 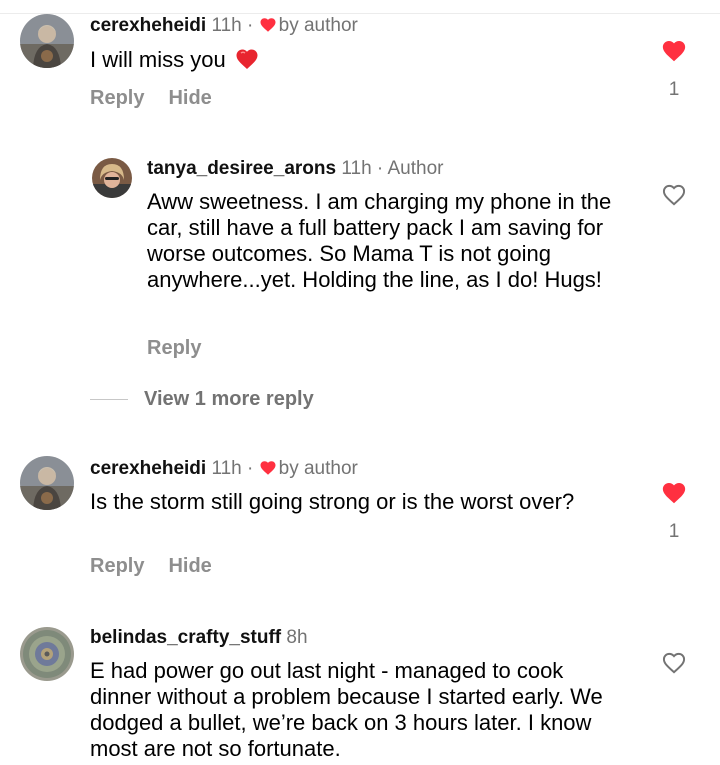 I want to click on comment-text-content: I will miss you, so click(x=158, y=59).